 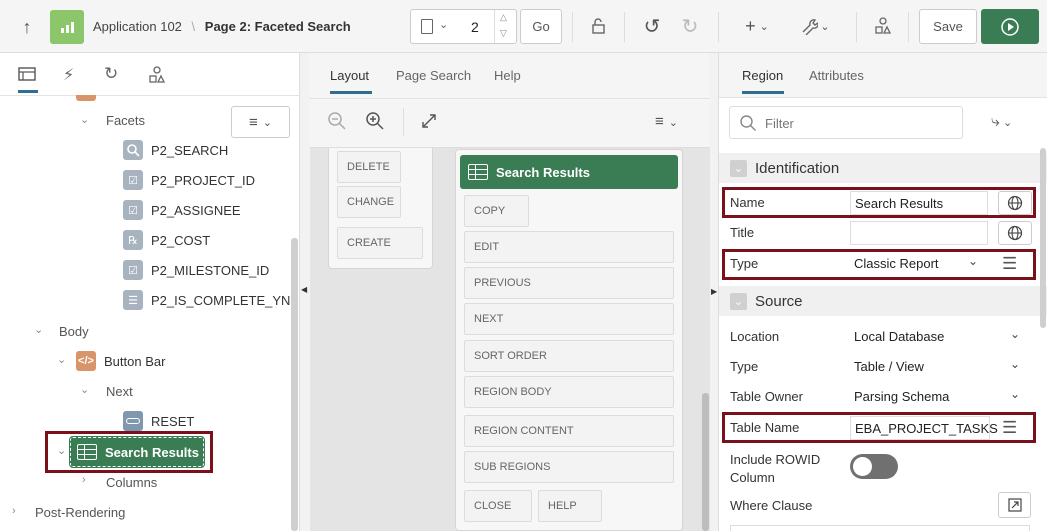 What do you see at coordinates (125, 120) in the screenshot?
I see `tree-facets: Facets` at bounding box center [125, 120].